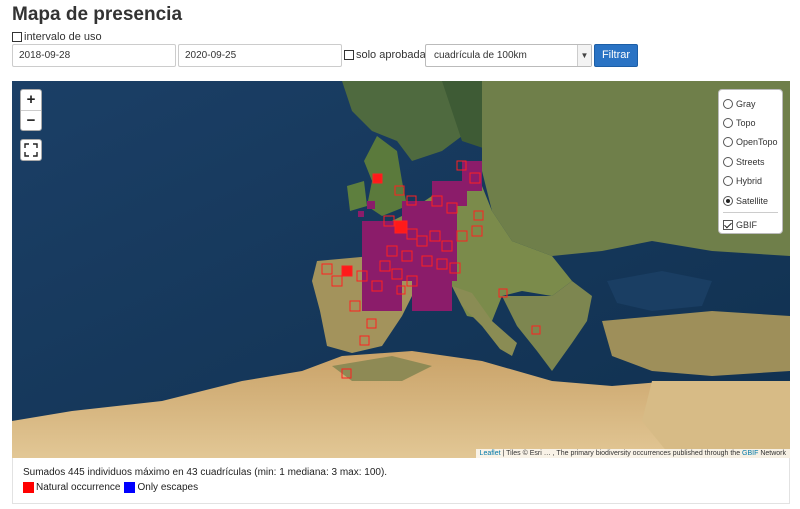 The width and height of the screenshot is (800, 509). I want to click on radio-topo, so click(728, 123).